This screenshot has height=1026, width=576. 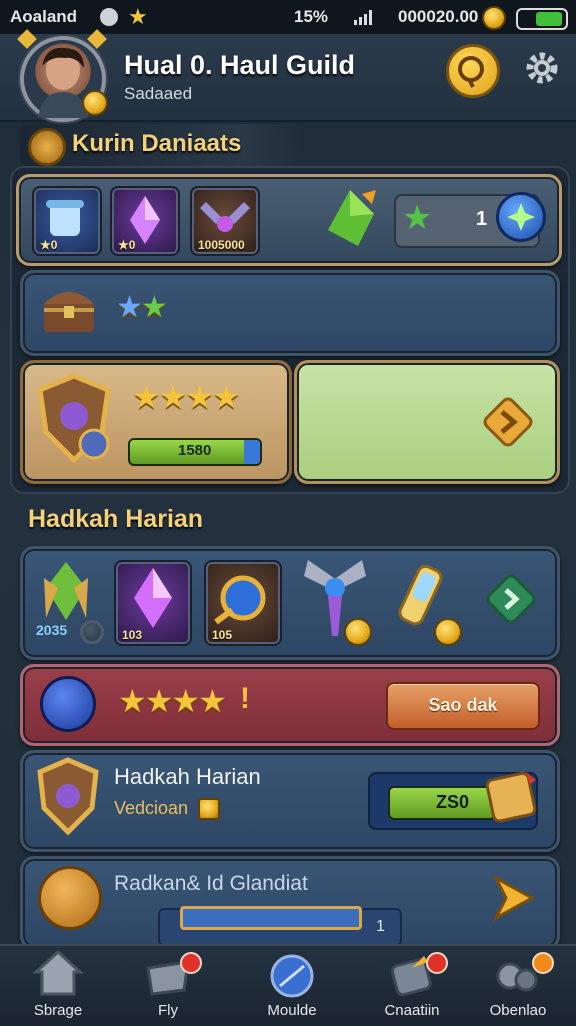 What do you see at coordinates (463, 706) in the screenshot?
I see `claim-button: Sao dak` at bounding box center [463, 706].